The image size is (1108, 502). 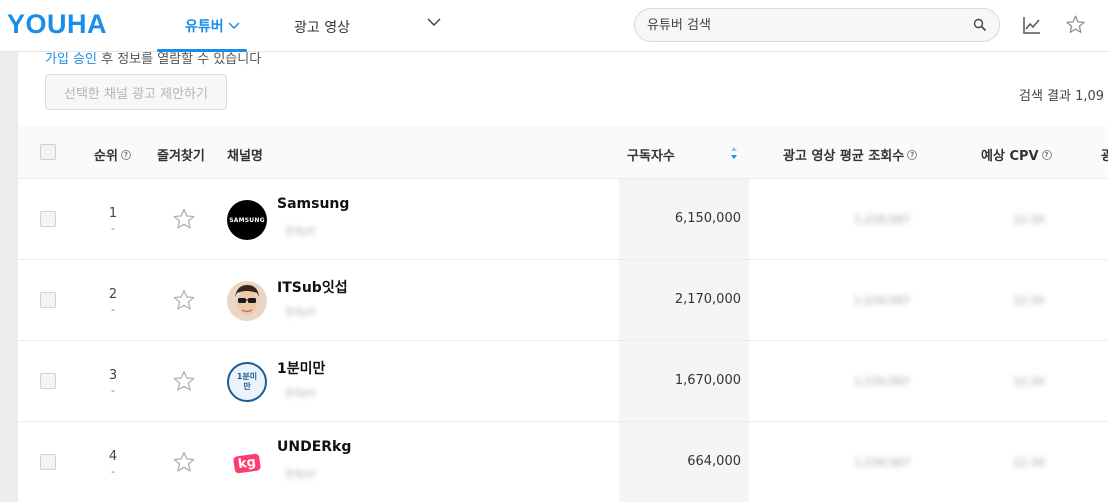 I want to click on access-notice: 가입 승인 후 정보를 열람할 수 있습니다, so click(x=153, y=59).